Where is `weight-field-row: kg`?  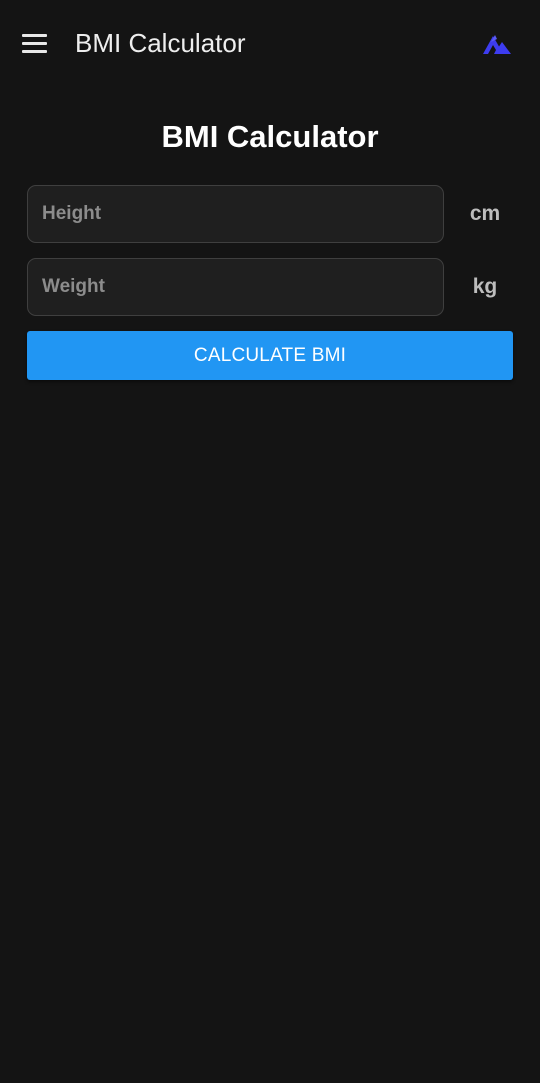 weight-field-row: kg is located at coordinates (270, 287).